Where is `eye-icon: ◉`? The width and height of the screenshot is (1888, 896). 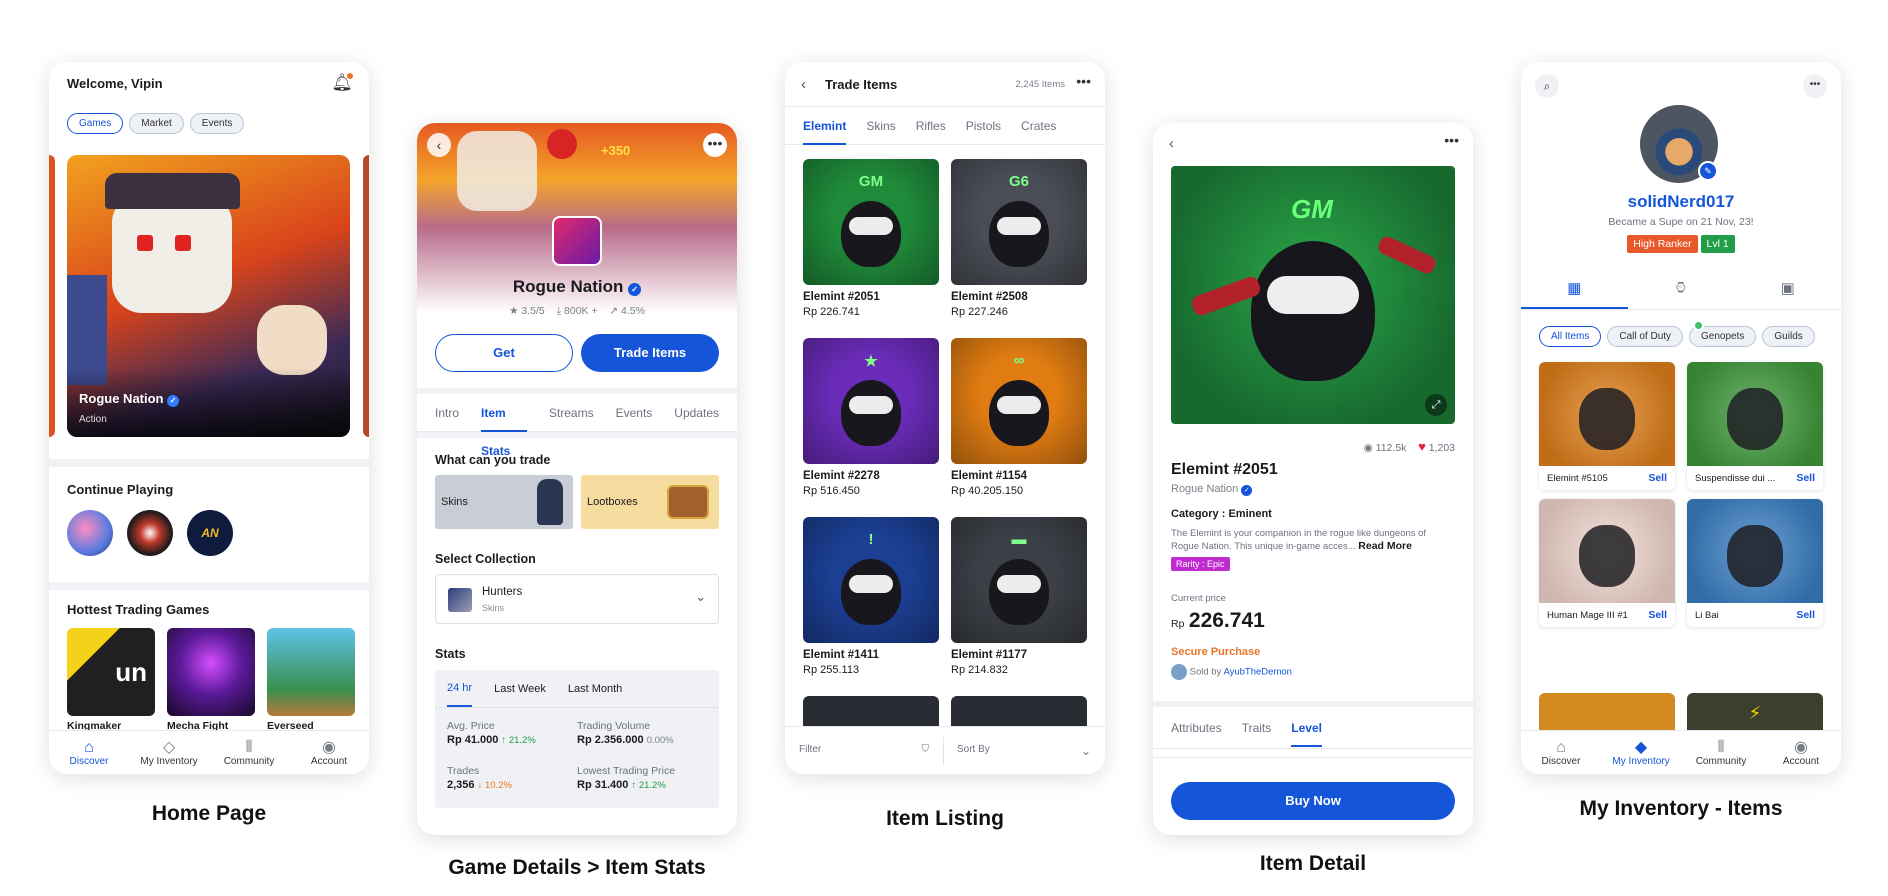 eye-icon: ◉ is located at coordinates (1368, 448).